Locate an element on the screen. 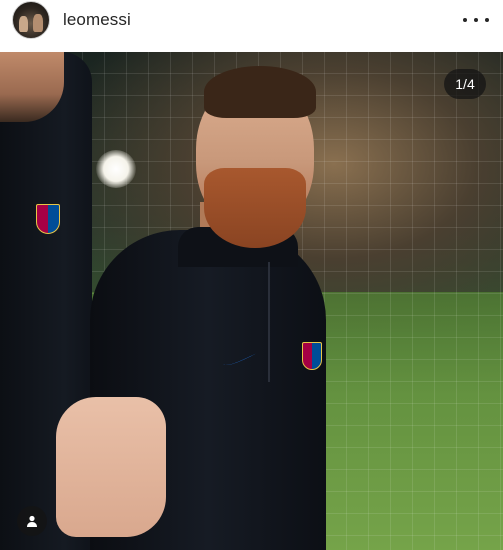  post-header: leomessi is located at coordinates (251, 26).